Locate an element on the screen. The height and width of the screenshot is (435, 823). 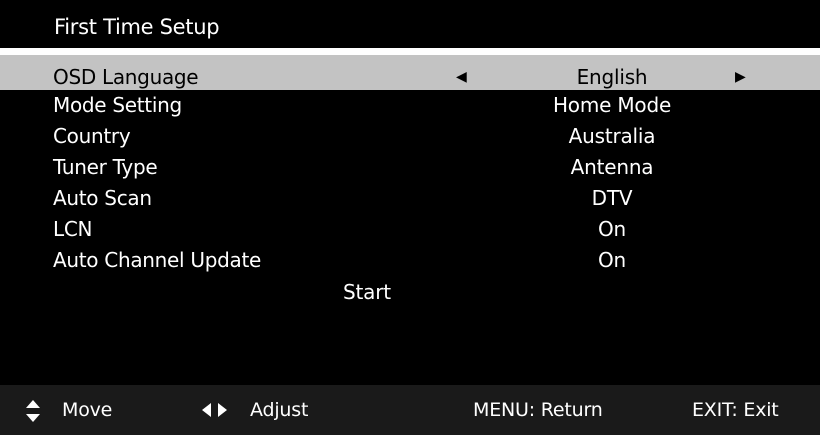
menu-item-label: Mode Setting is located at coordinates (117, 105).